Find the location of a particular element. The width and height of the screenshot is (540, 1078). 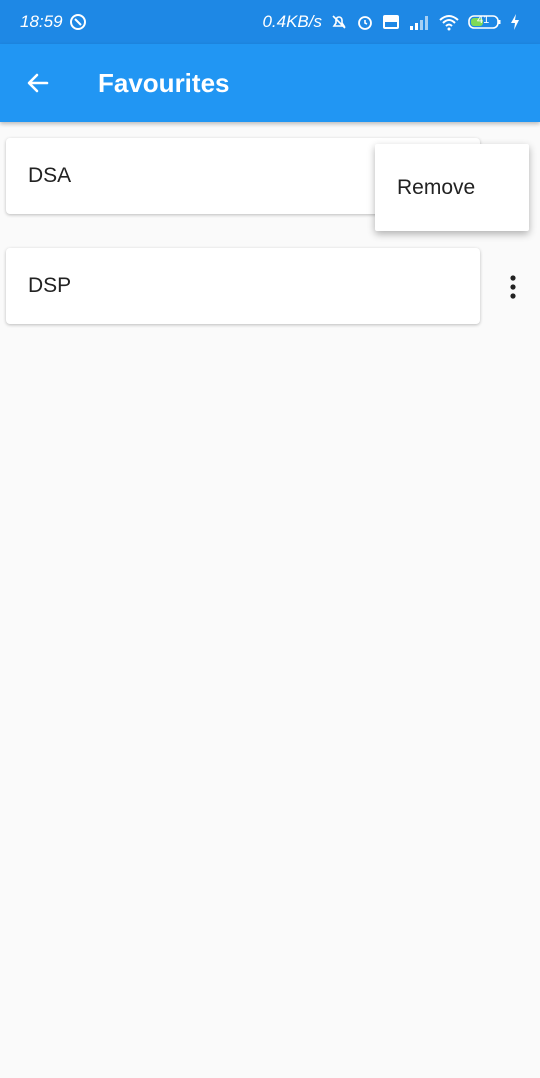

arrow-back-icon is located at coordinates (38, 83).